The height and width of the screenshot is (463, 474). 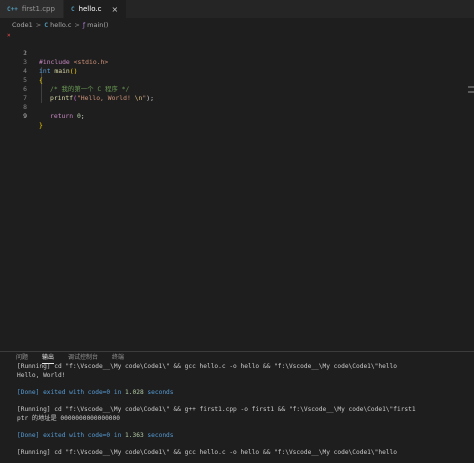 What do you see at coordinates (77, 116) in the screenshot?
I see `number-literal: 0` at bounding box center [77, 116].